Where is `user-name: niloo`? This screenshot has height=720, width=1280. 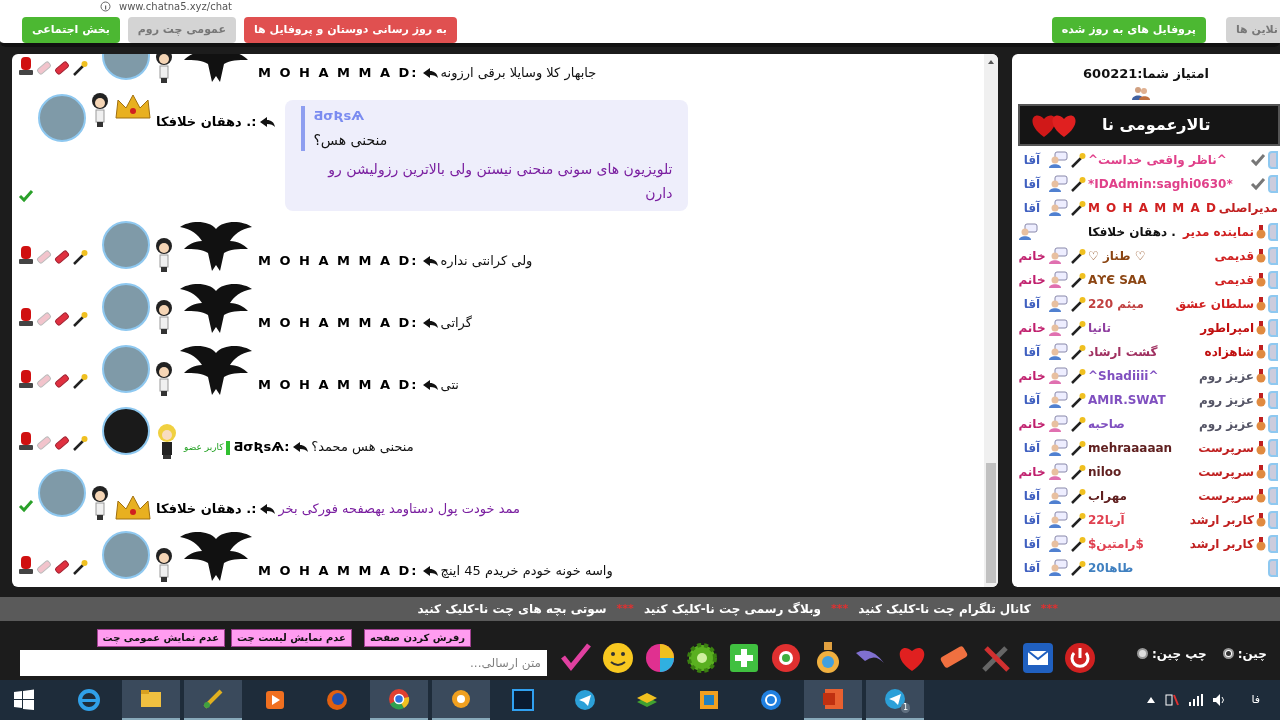 user-name: niloo is located at coordinates (1142, 471).